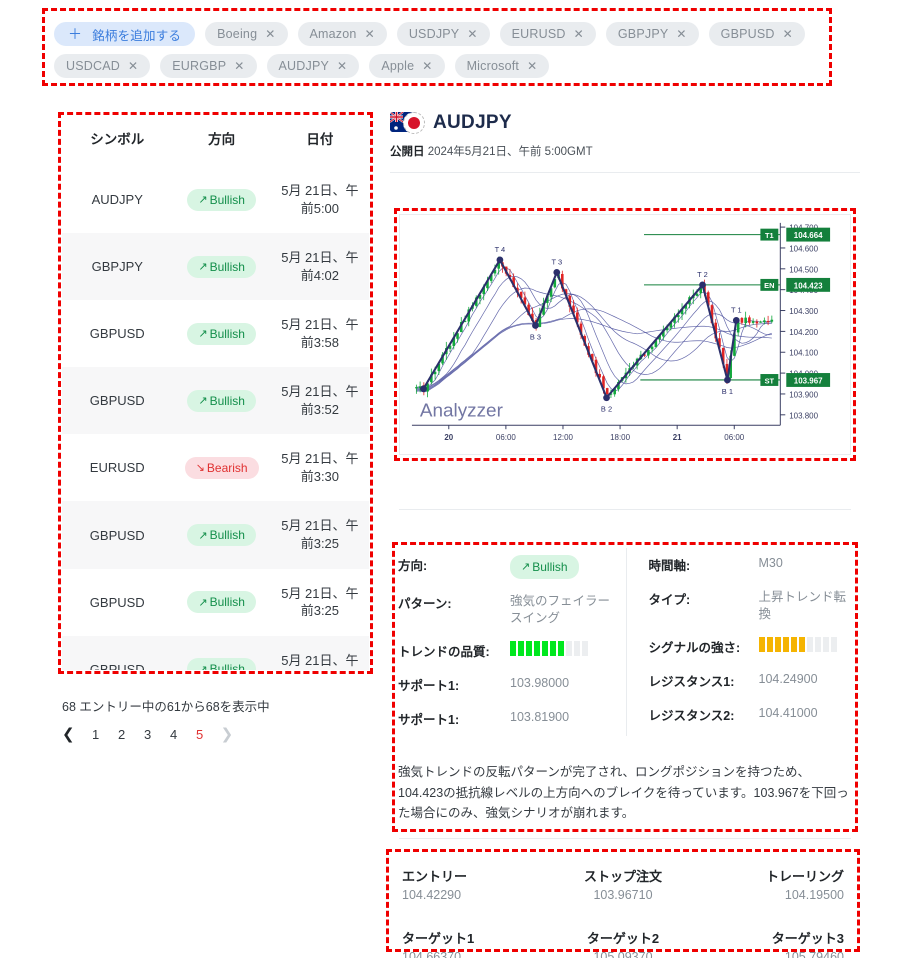 The height and width of the screenshot is (958, 900). I want to click on symbol-chip-boeing: Boeing ✕, so click(246, 34).